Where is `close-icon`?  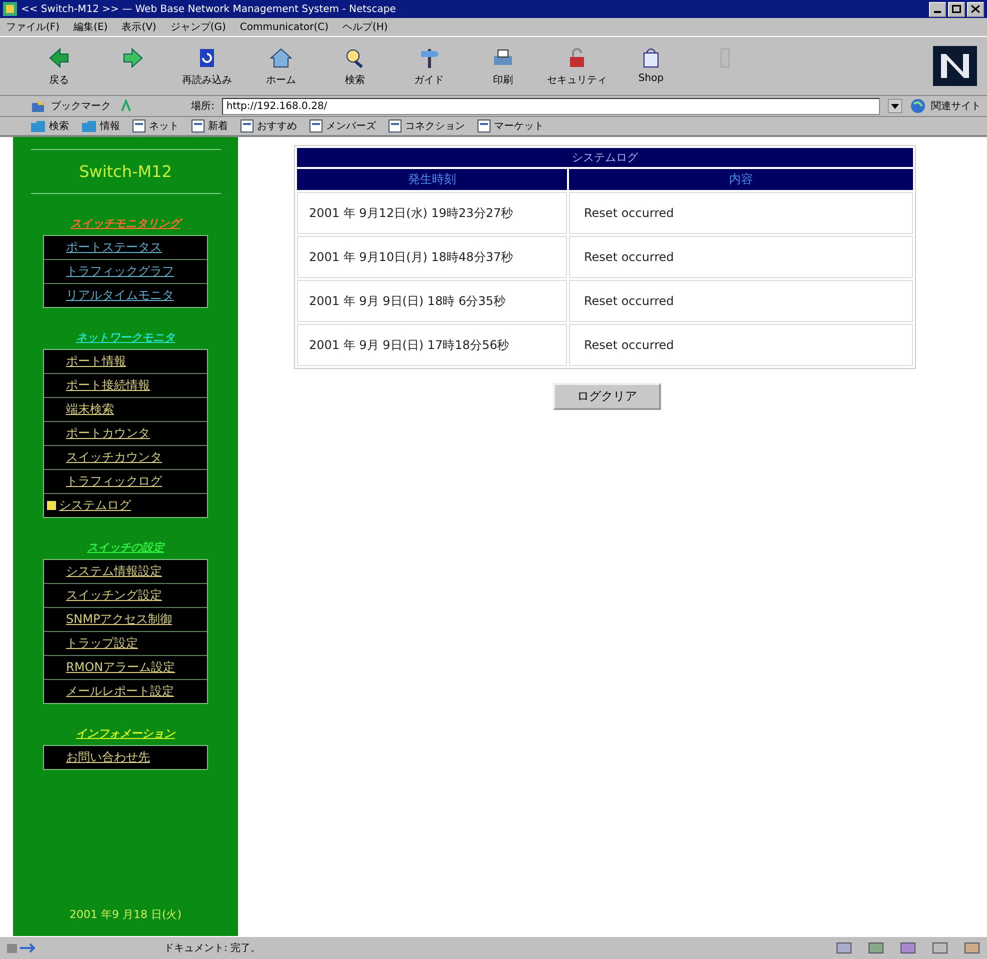 close-icon is located at coordinates (975, 9).